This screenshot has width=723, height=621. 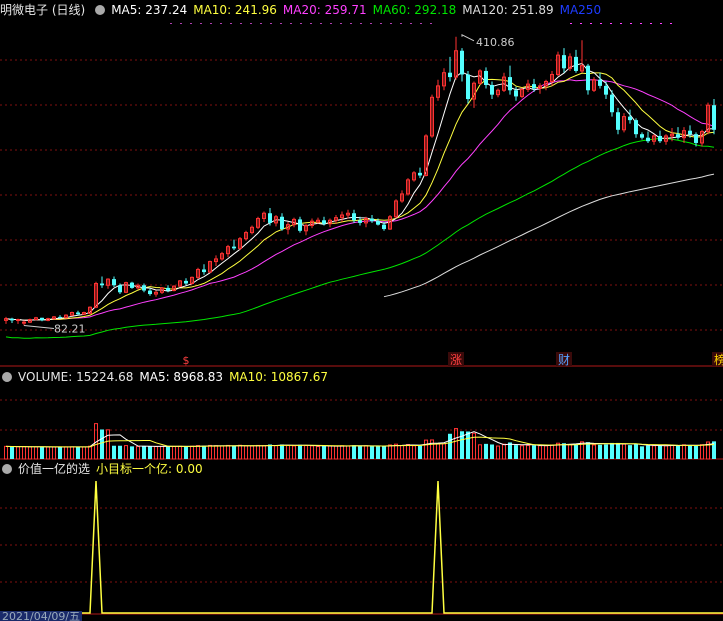 I want to click on ma60-value: MA60: 292.18, so click(x=414, y=10).